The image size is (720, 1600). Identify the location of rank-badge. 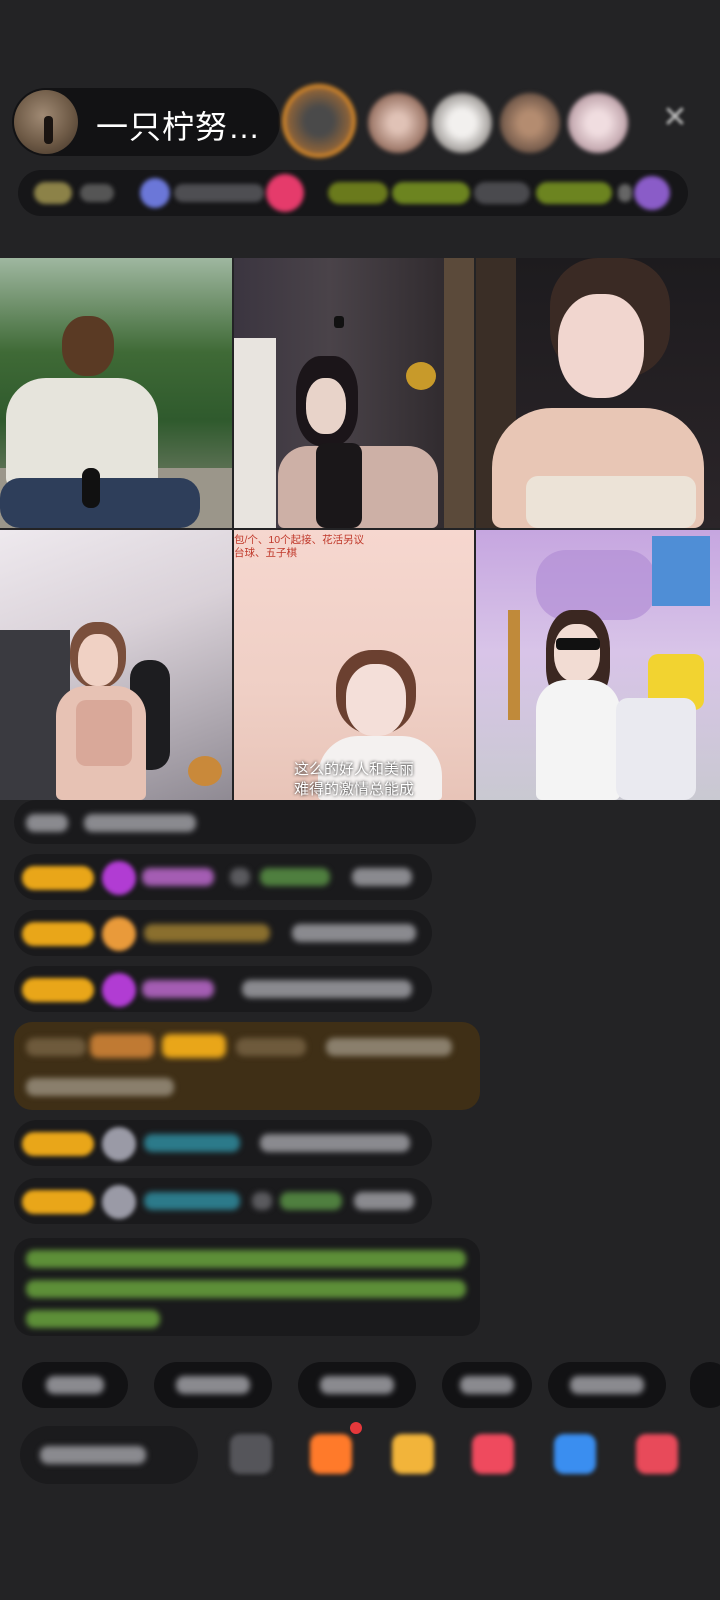
(53, 193).